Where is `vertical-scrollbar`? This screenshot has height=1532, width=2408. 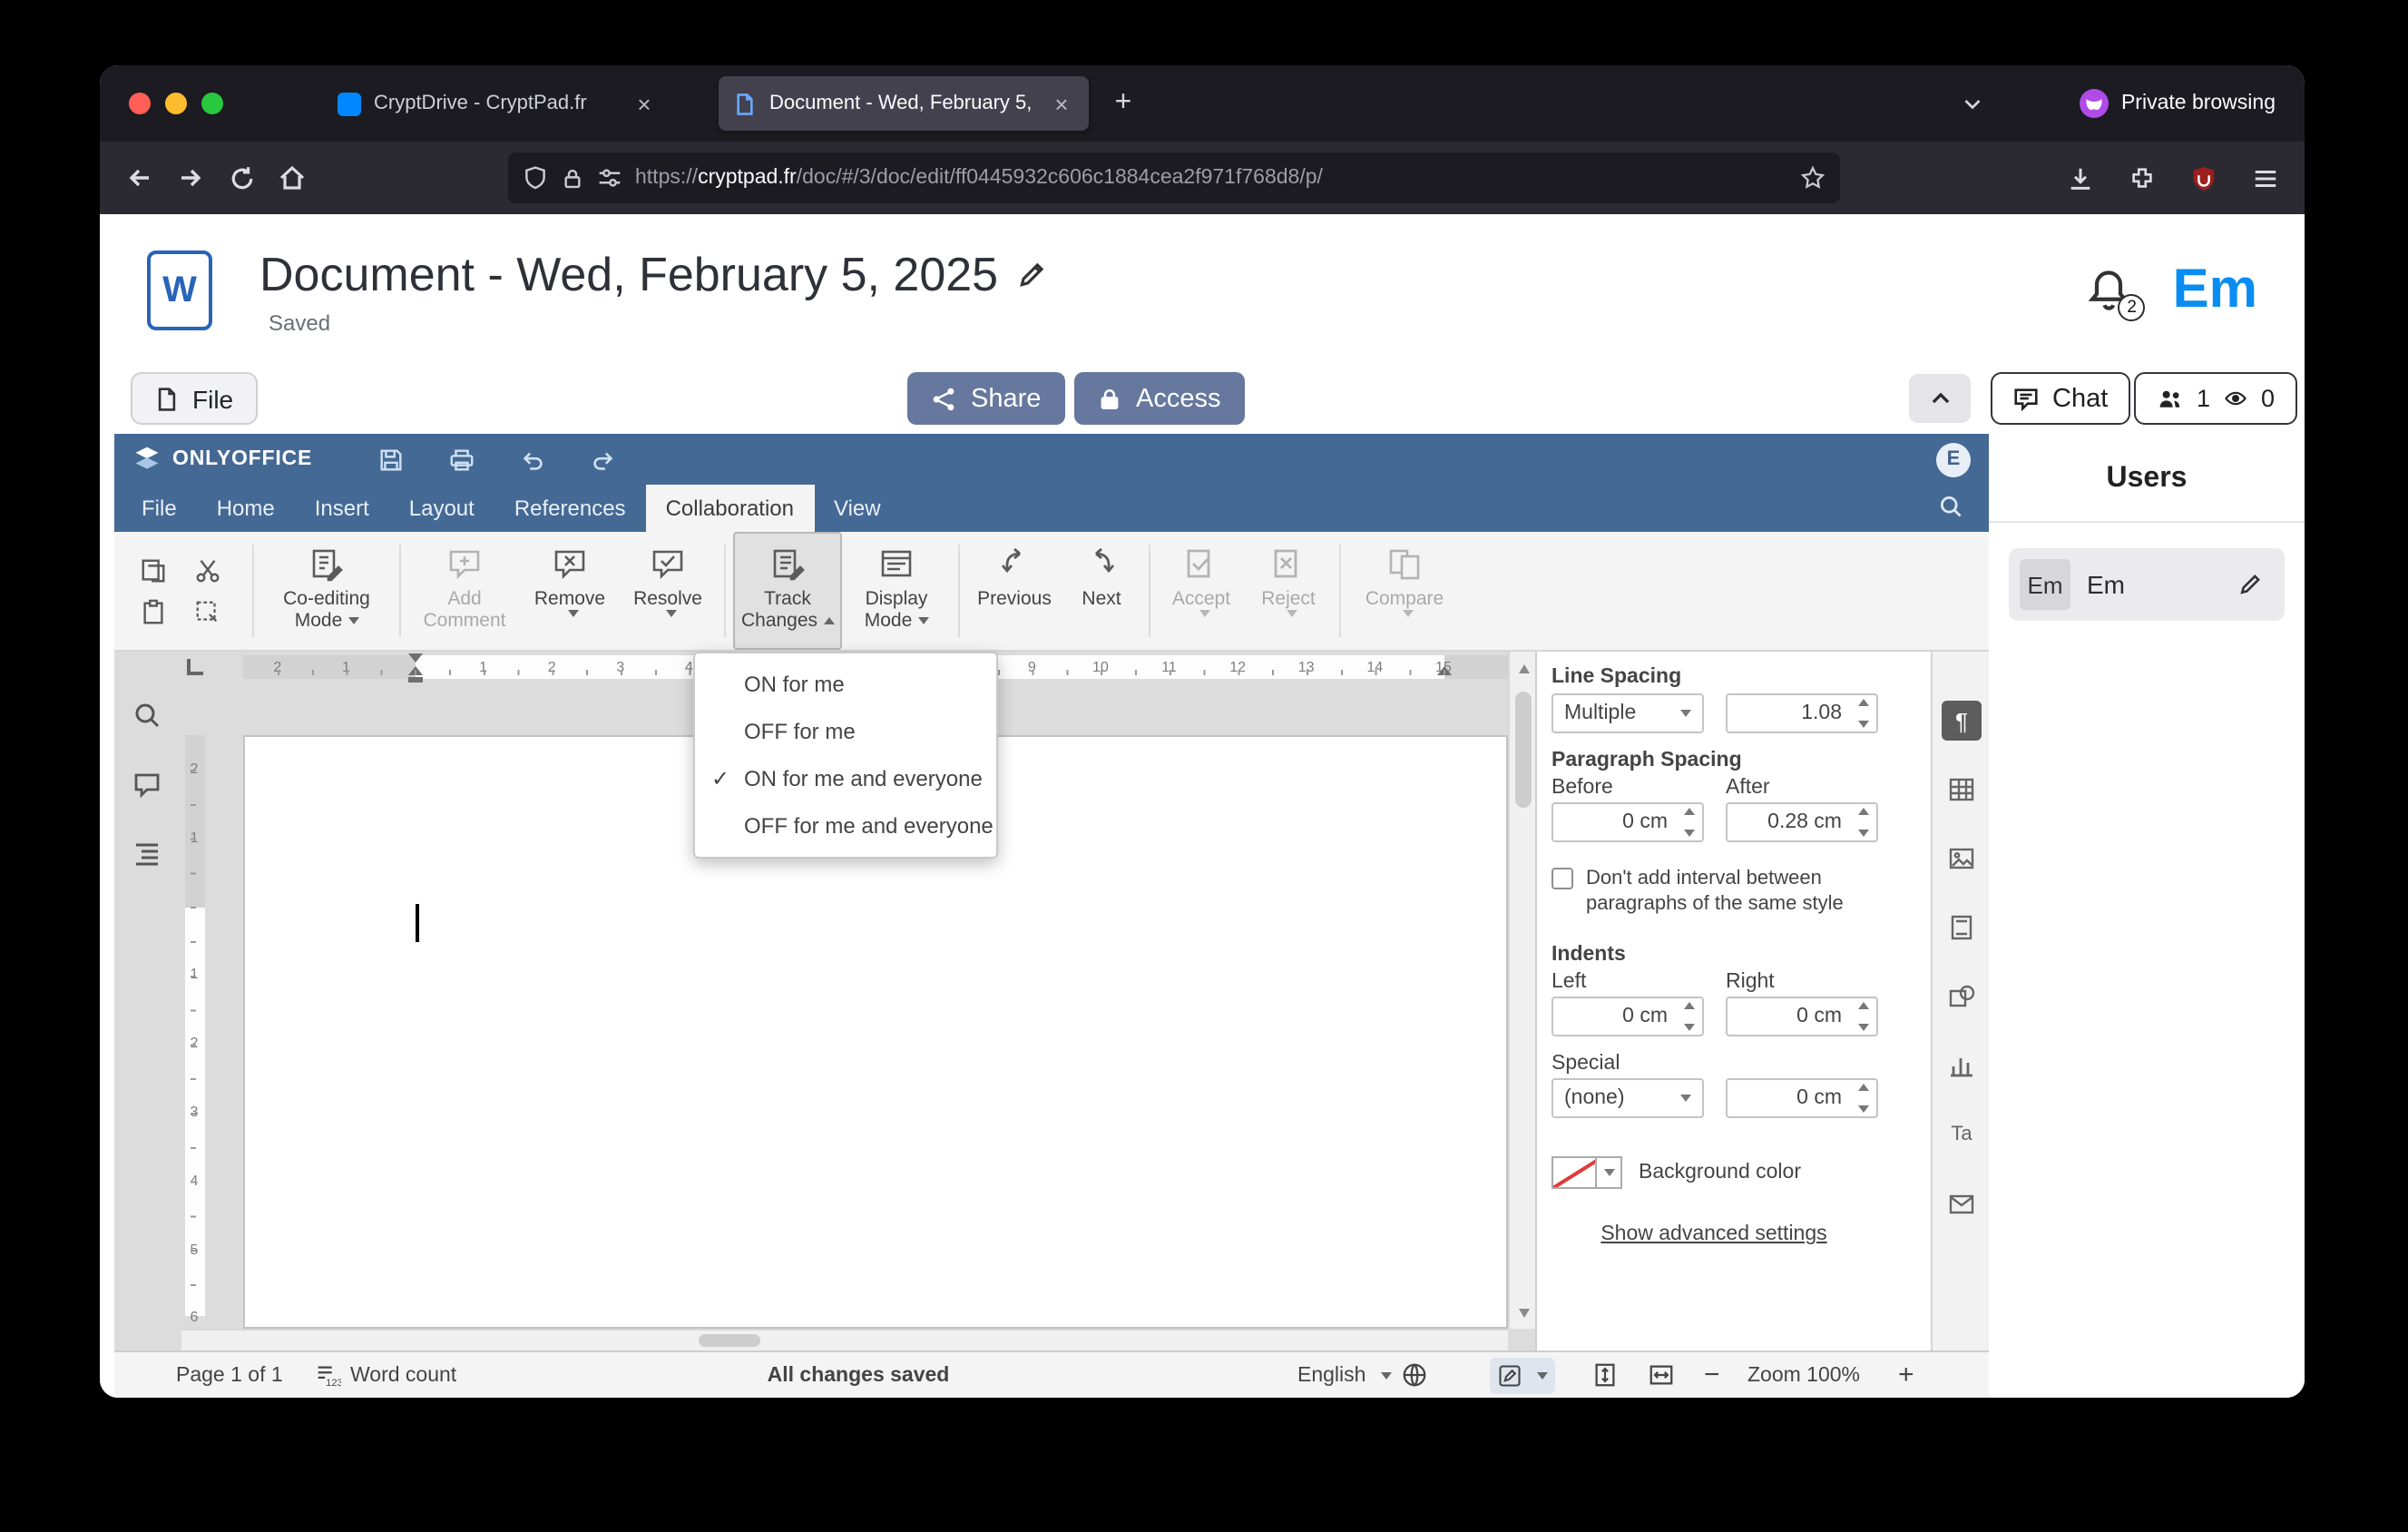
vertical-scrollbar is located at coordinates (1521, 990).